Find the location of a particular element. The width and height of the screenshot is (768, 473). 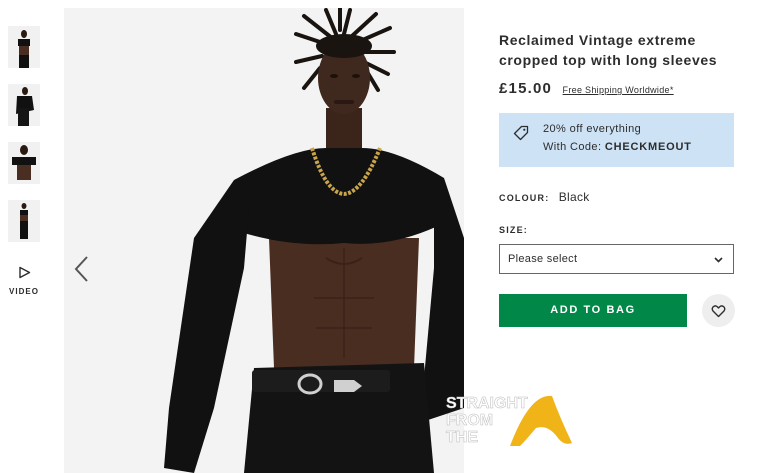

size-select: Please select is located at coordinates (616, 259).